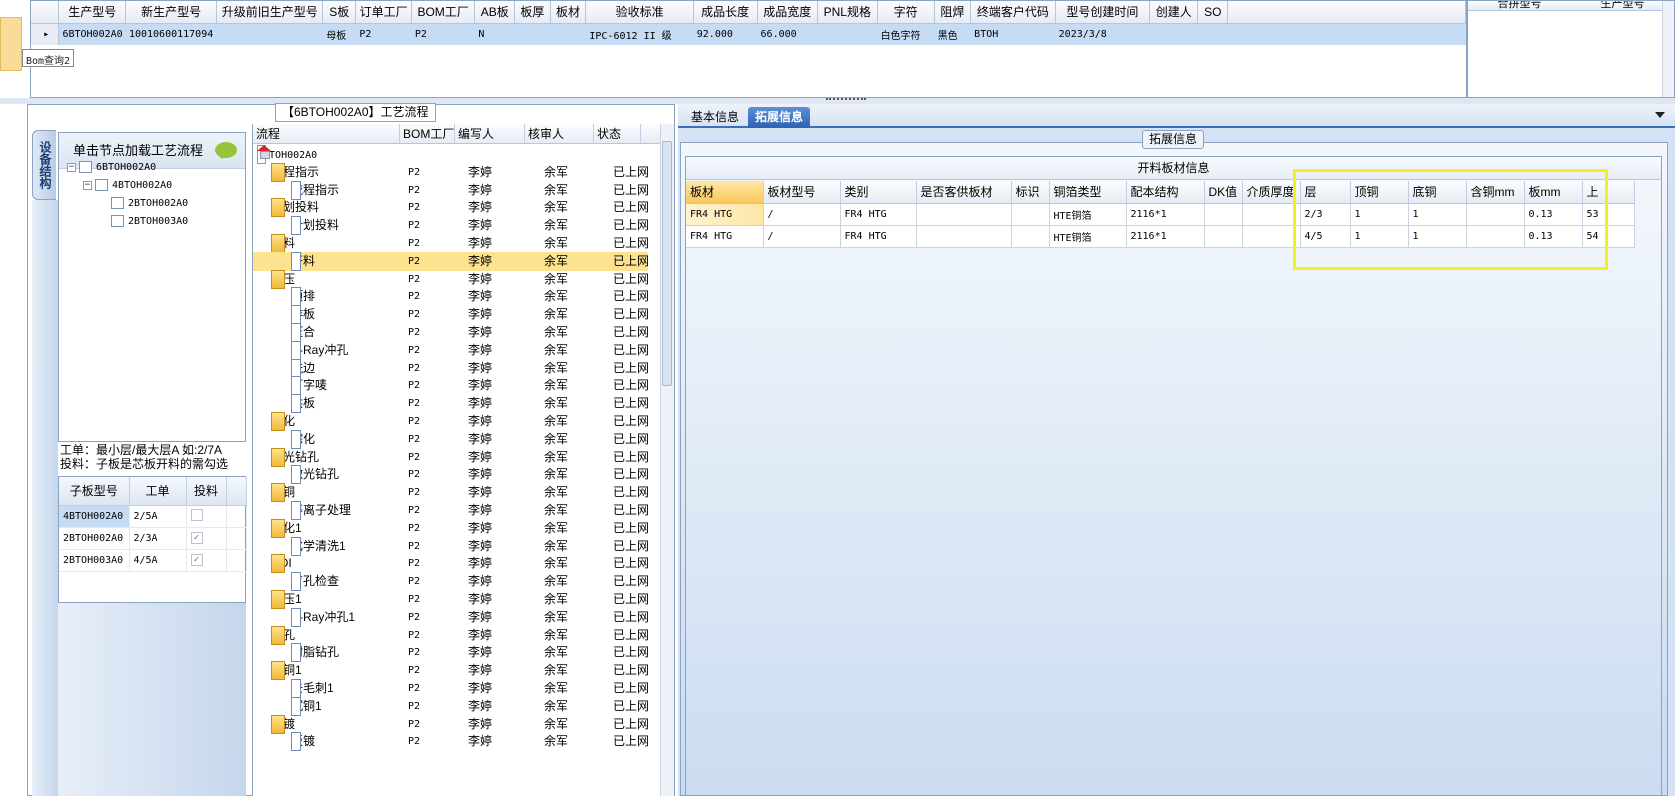 The width and height of the screenshot is (1675, 796). Describe the element at coordinates (450, 706) in the screenshot. I see `process-row: 沉铜1 P2 李婷 余军 已上网` at that location.